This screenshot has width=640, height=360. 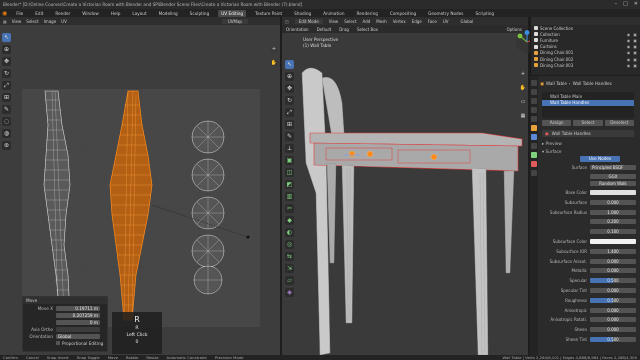 What do you see at coordinates (523, 88) in the screenshot?
I see `vp-pan-hand-icon: ✋` at bounding box center [523, 88].